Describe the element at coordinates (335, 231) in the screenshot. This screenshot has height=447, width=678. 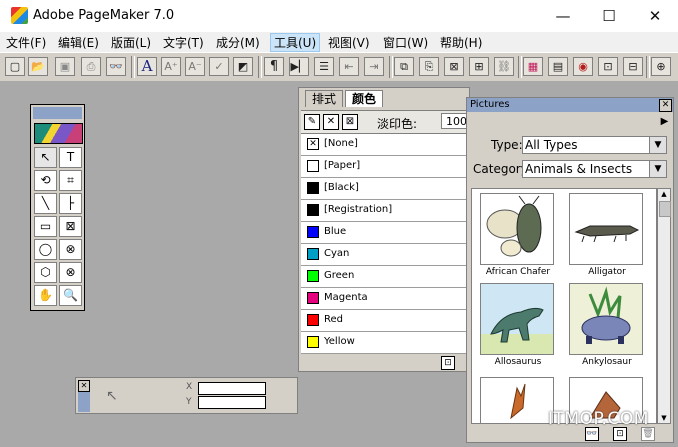
I see `color-name: Blue` at that location.